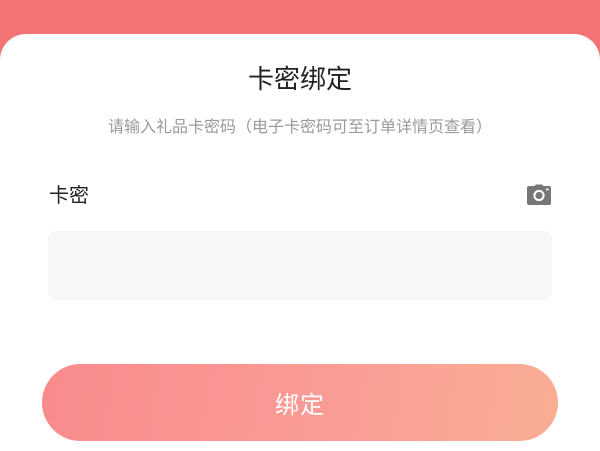  Describe the element at coordinates (300, 265) in the screenshot. I see `card-code-input` at that location.